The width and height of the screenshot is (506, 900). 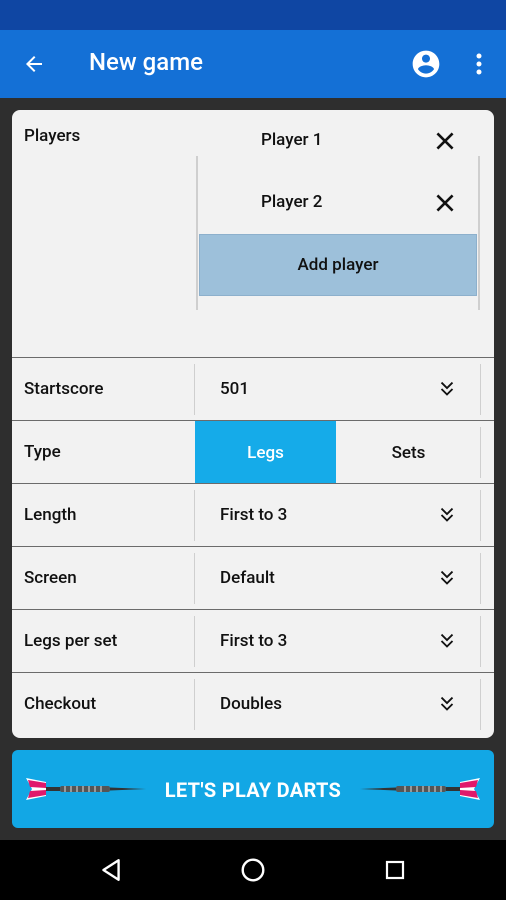 I want to click on checkout-row: Checkout Doubles, so click(x=253, y=703).